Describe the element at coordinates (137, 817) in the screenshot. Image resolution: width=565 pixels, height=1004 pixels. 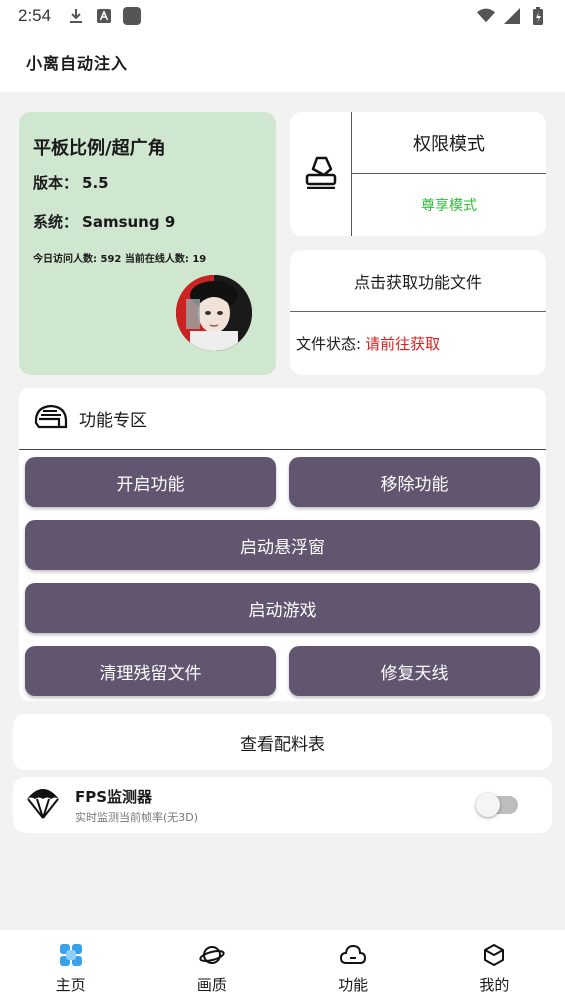
I see `fps-monitor-subtitle: 实时监测当前帧率(无3D)` at that location.